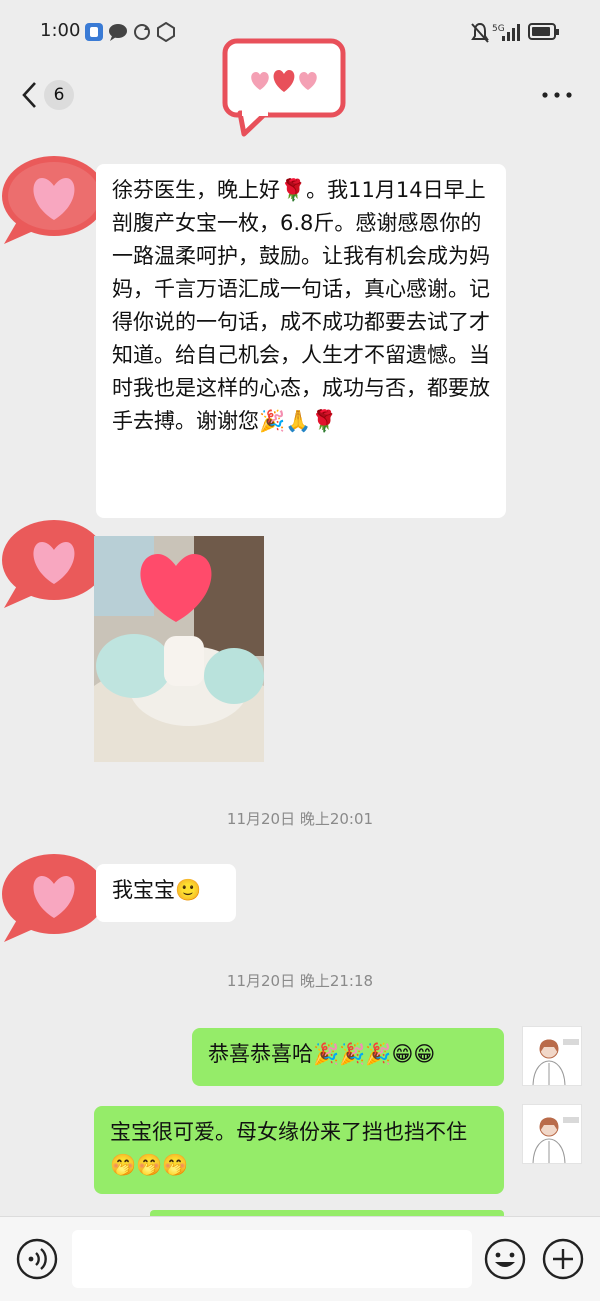 Image resolution: width=600 pixels, height=1301 pixels. I want to click on status-time: 1:00, so click(60, 30).